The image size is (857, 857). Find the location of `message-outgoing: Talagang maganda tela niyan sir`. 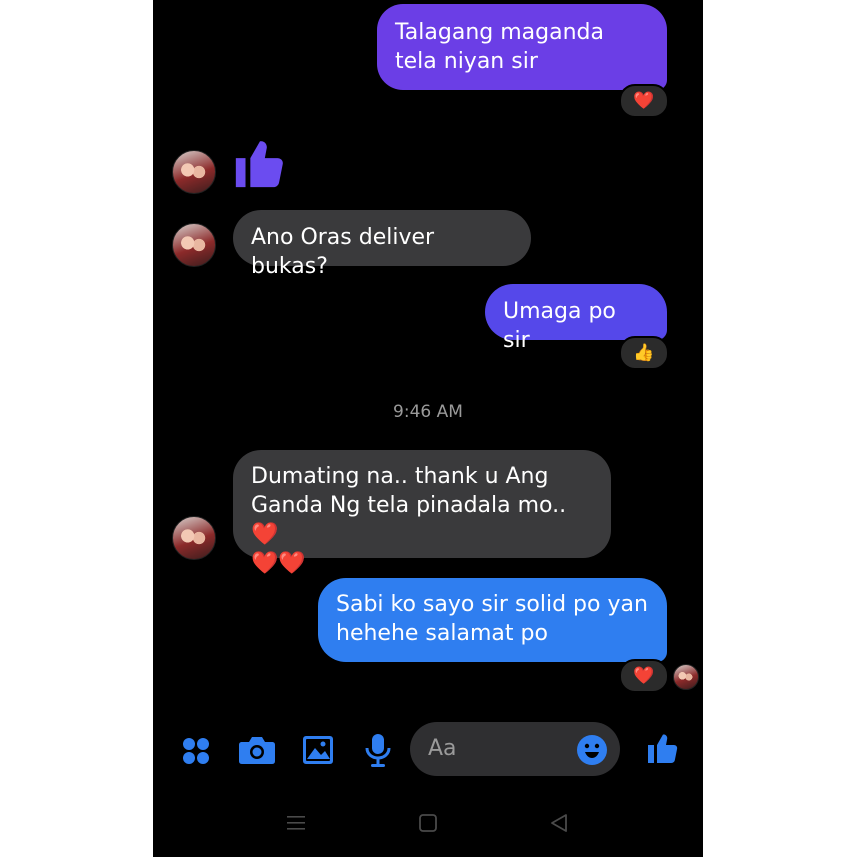

message-outgoing: Talagang maganda tela niyan sir is located at coordinates (522, 47).